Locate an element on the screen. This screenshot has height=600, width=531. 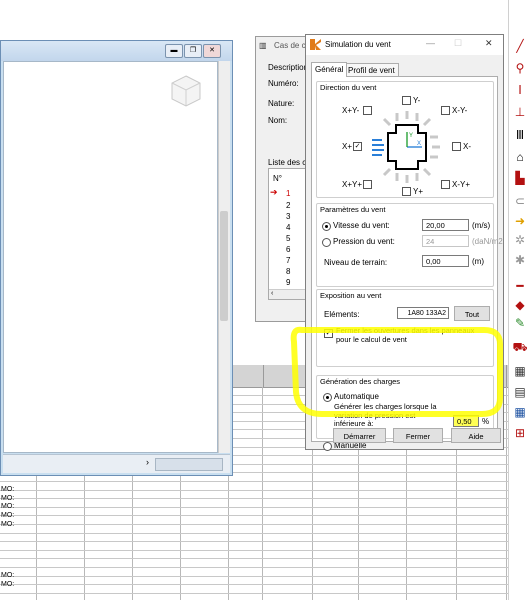
report-tool-icon: ▤ is located at coordinates (520, 392).